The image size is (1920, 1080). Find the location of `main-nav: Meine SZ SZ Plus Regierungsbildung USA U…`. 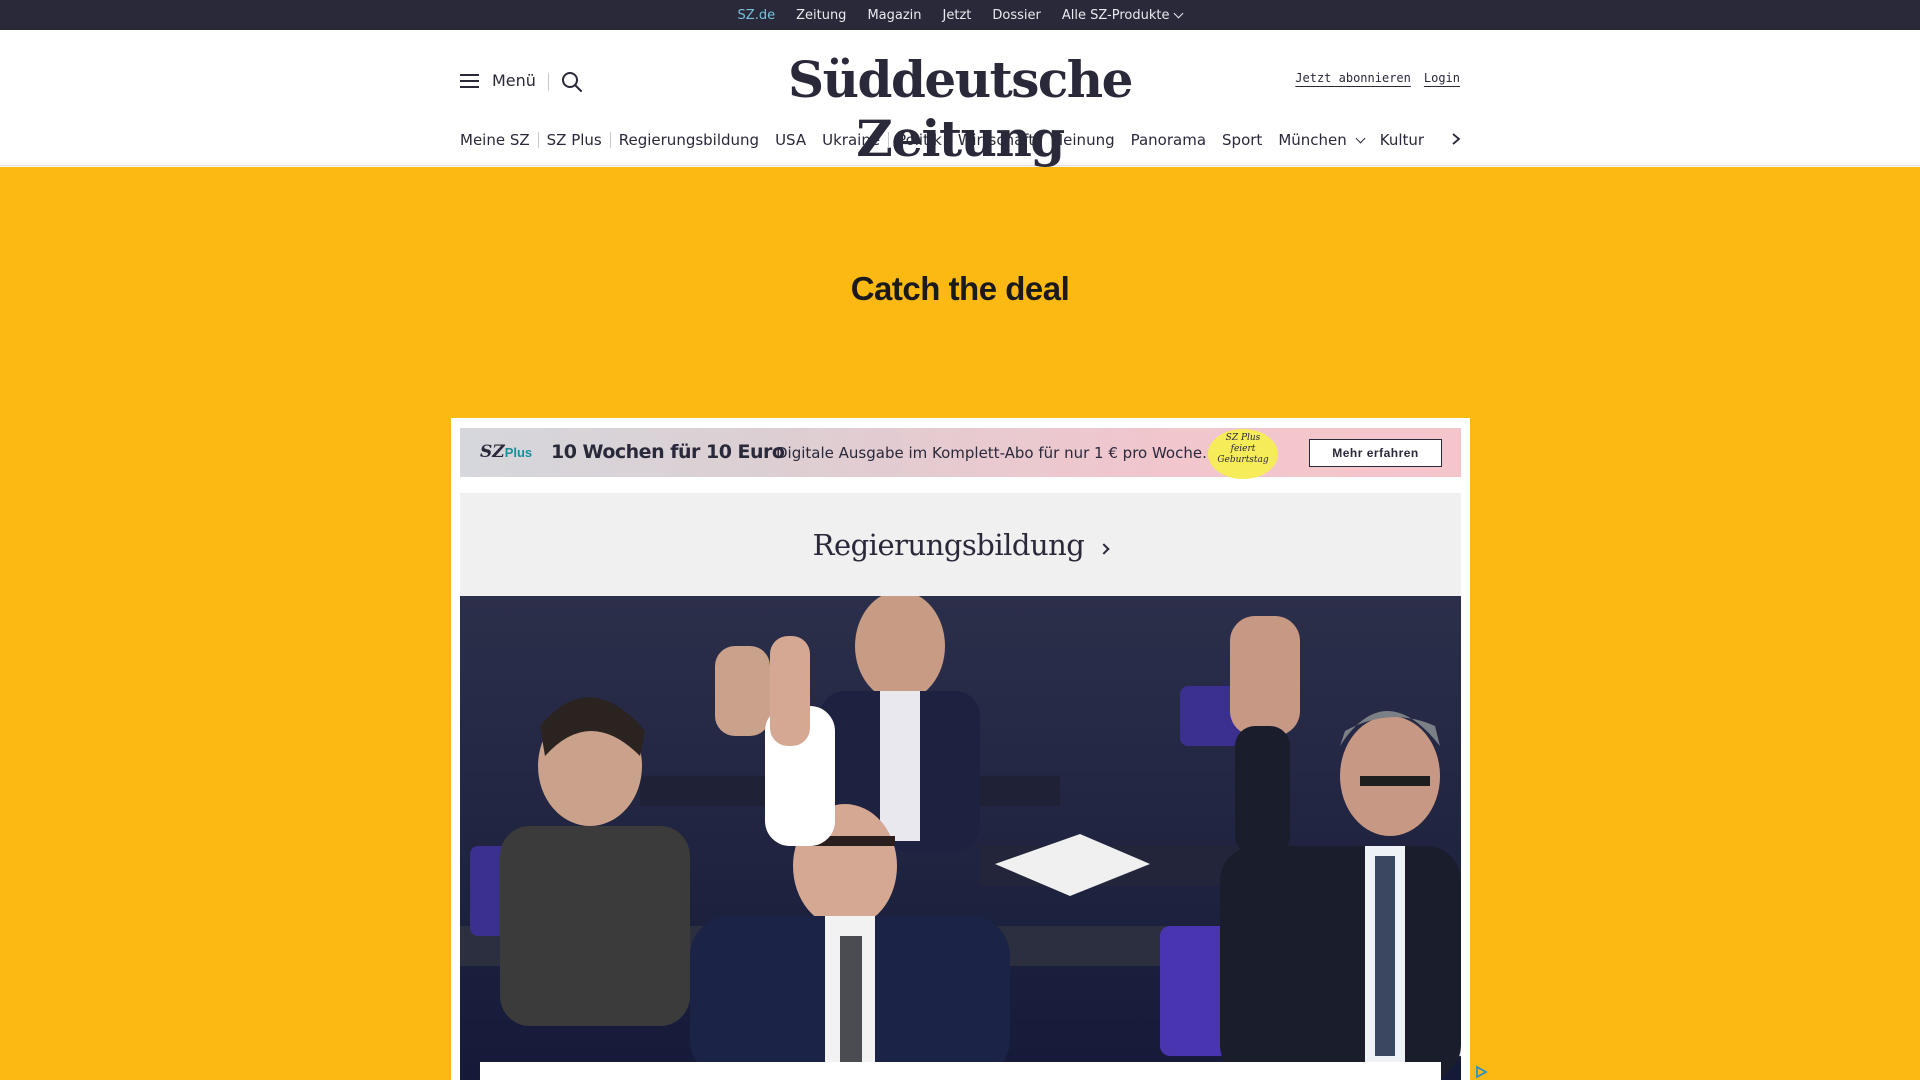

main-nav: Meine SZ SZ Plus Regierungsbildung USA U… is located at coordinates (946, 140).